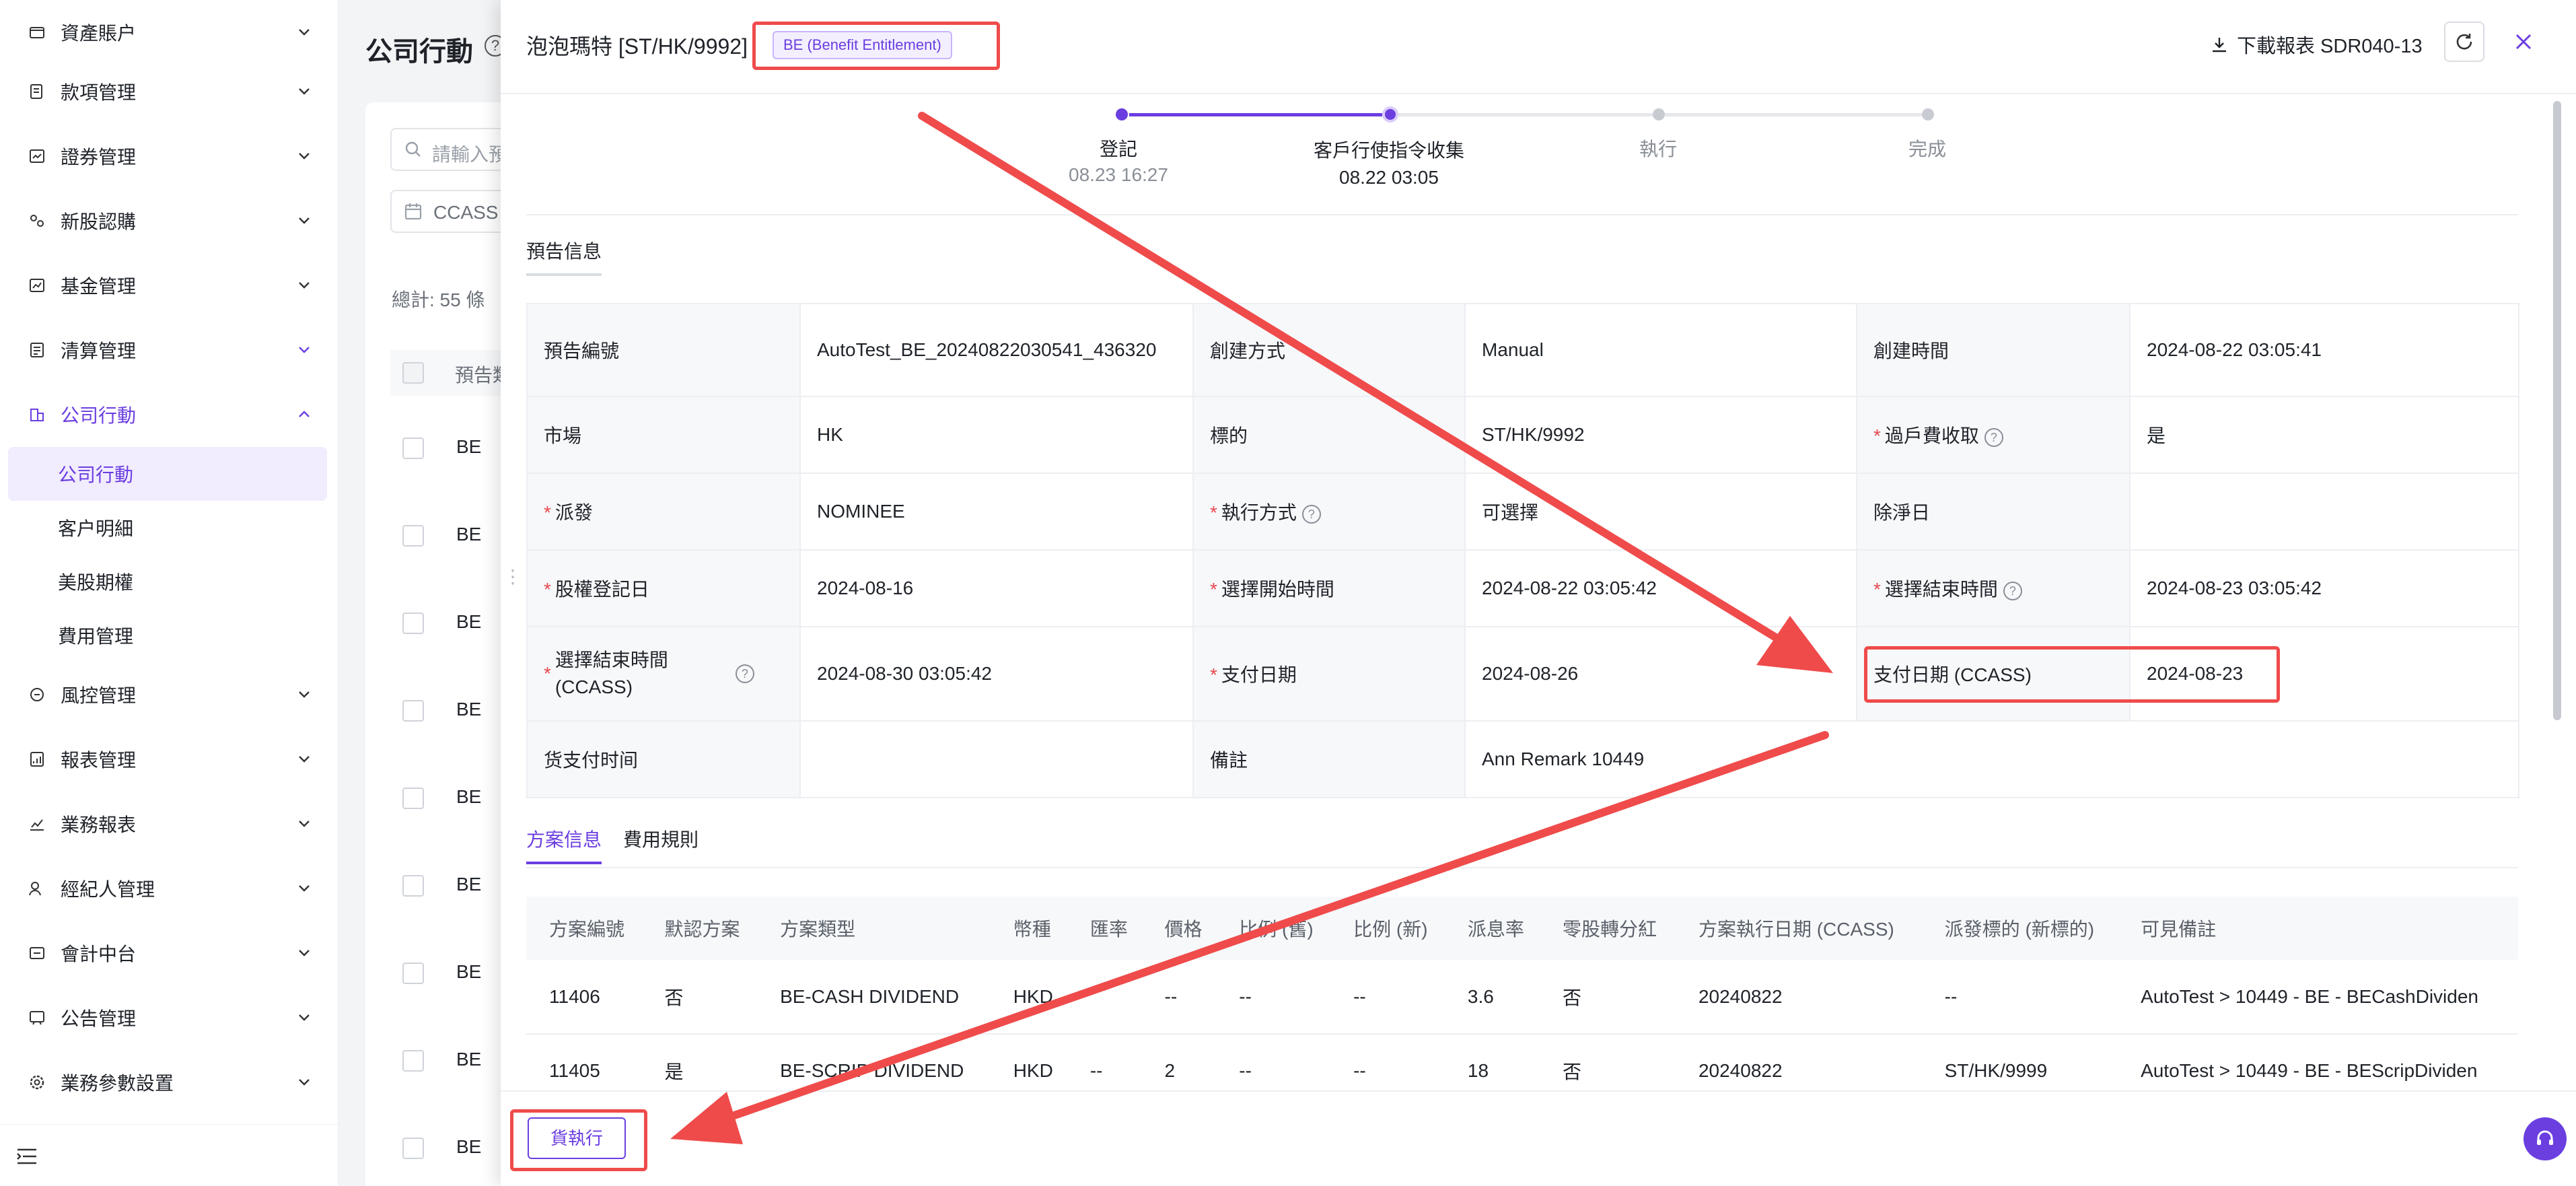 The height and width of the screenshot is (1186, 2576). I want to click on close-button, so click(2523, 41).